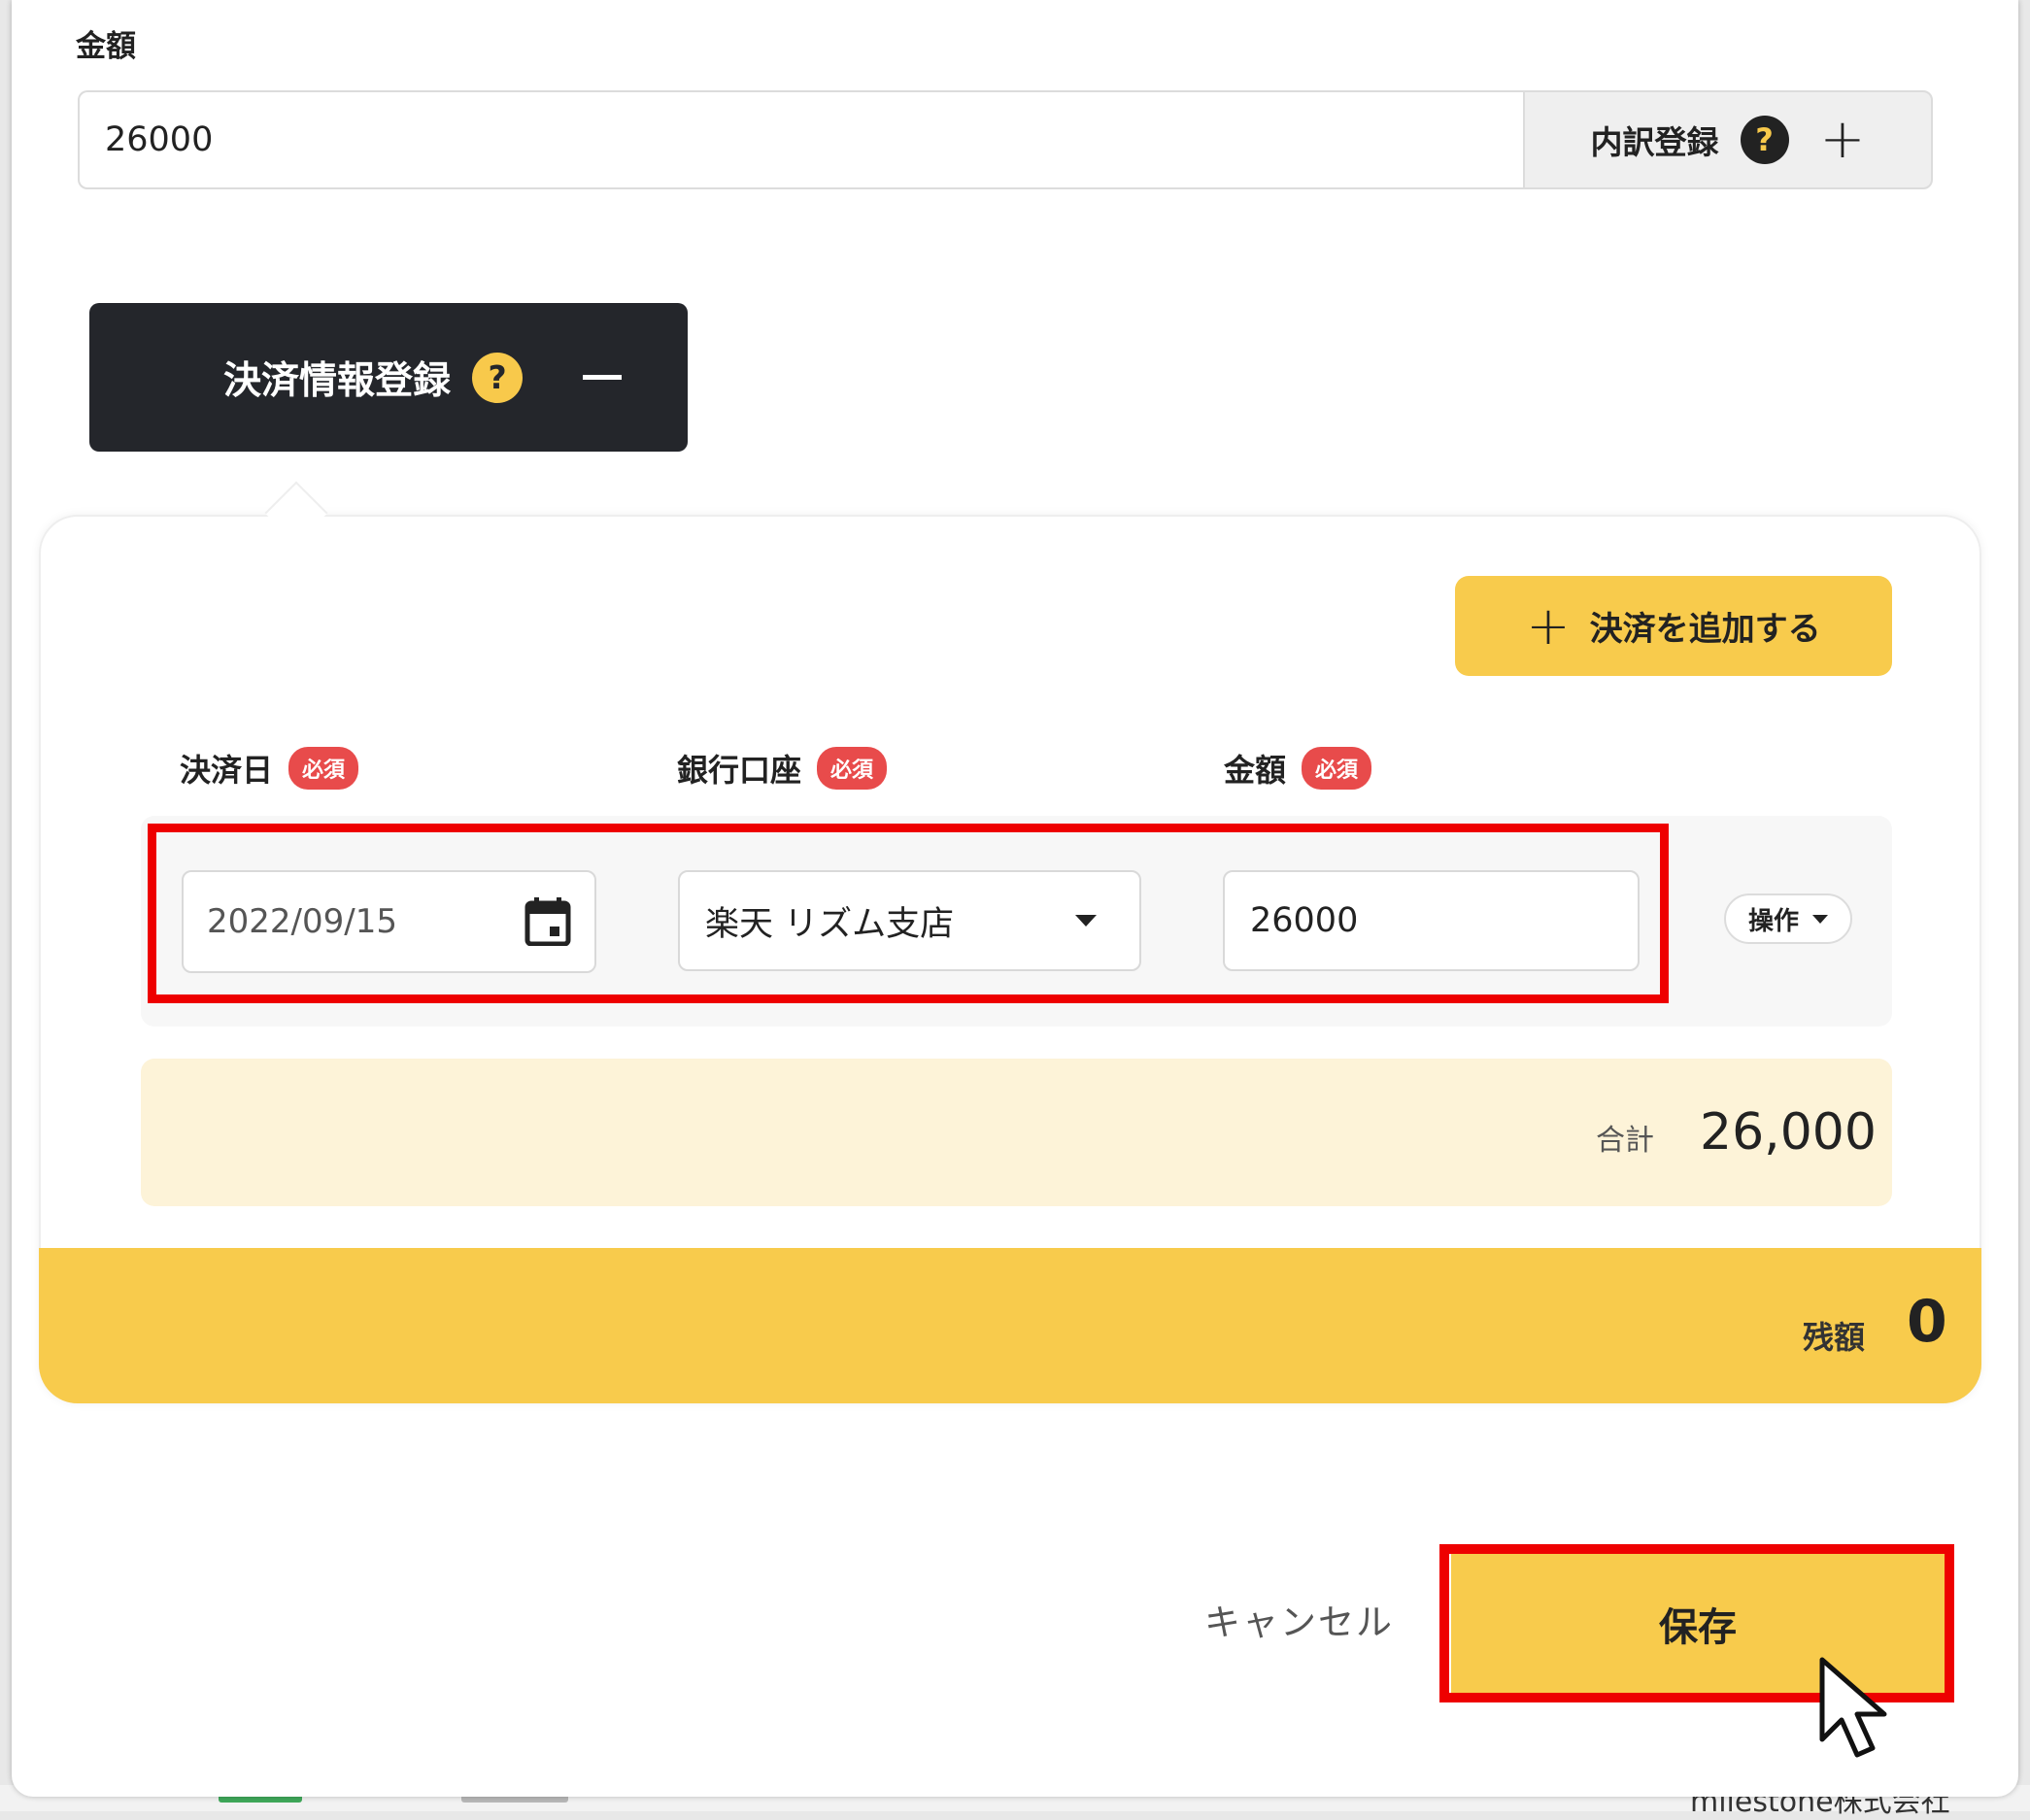 This screenshot has height=1820, width=2030. Describe the element at coordinates (1788, 1132) in the screenshot. I see `total-value: 26,000` at that location.